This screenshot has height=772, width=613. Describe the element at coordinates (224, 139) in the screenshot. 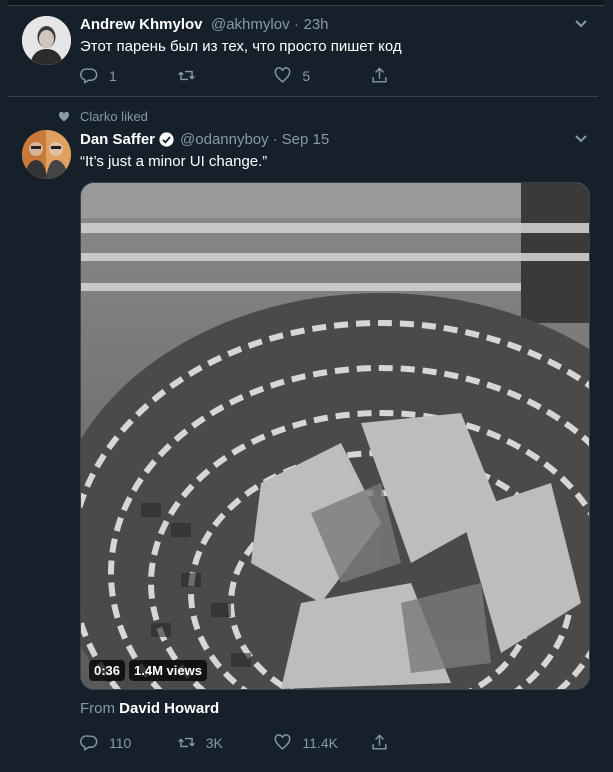

I see `author-handle: @odannyboy` at that location.